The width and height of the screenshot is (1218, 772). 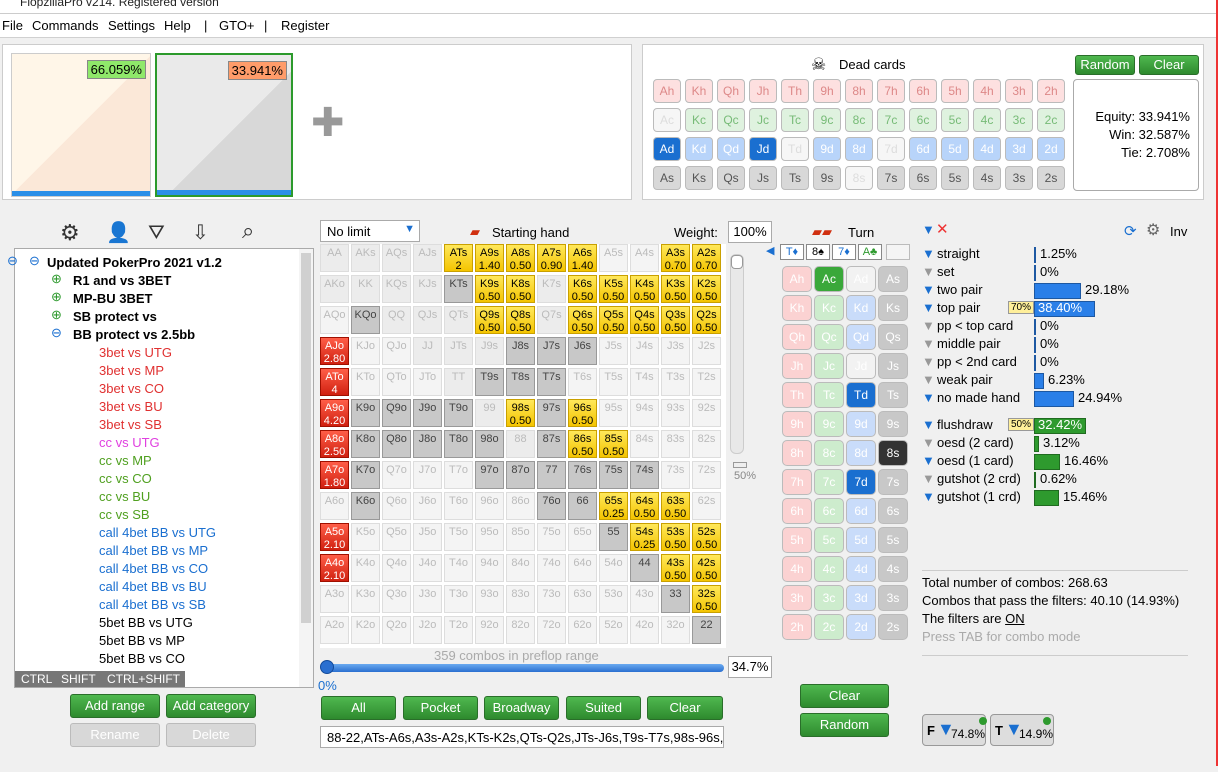 I want to click on add-range-plus-icon: ✚, so click(x=328, y=123).